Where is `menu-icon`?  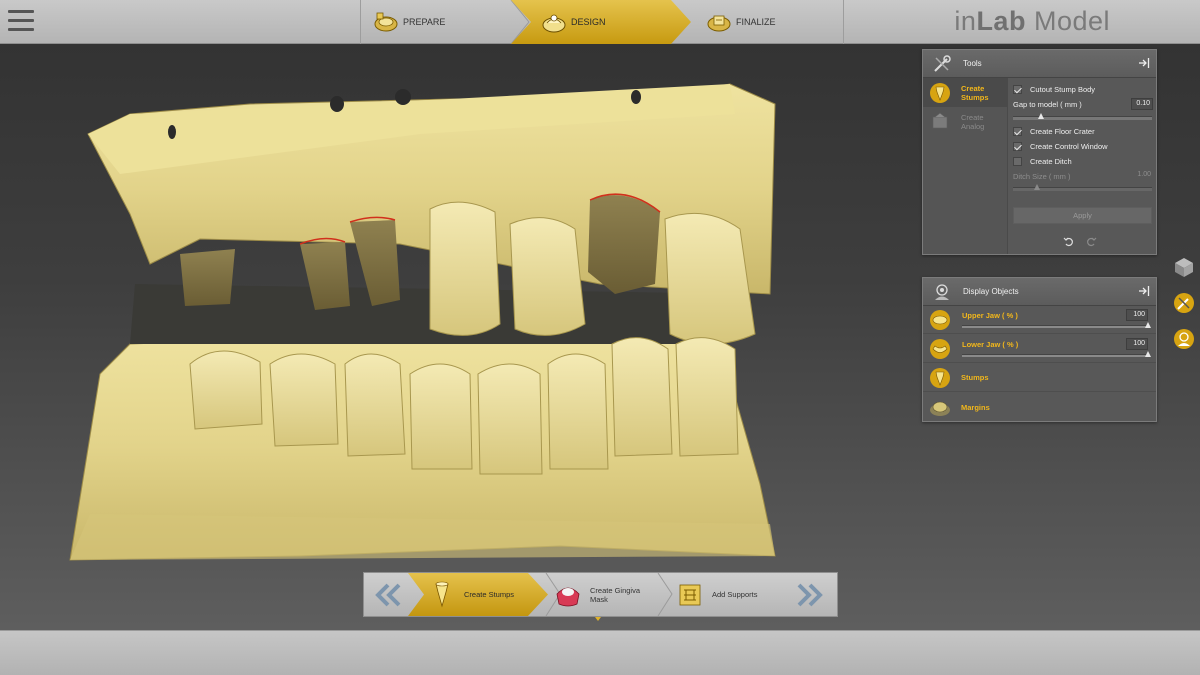 menu-icon is located at coordinates (21, 21).